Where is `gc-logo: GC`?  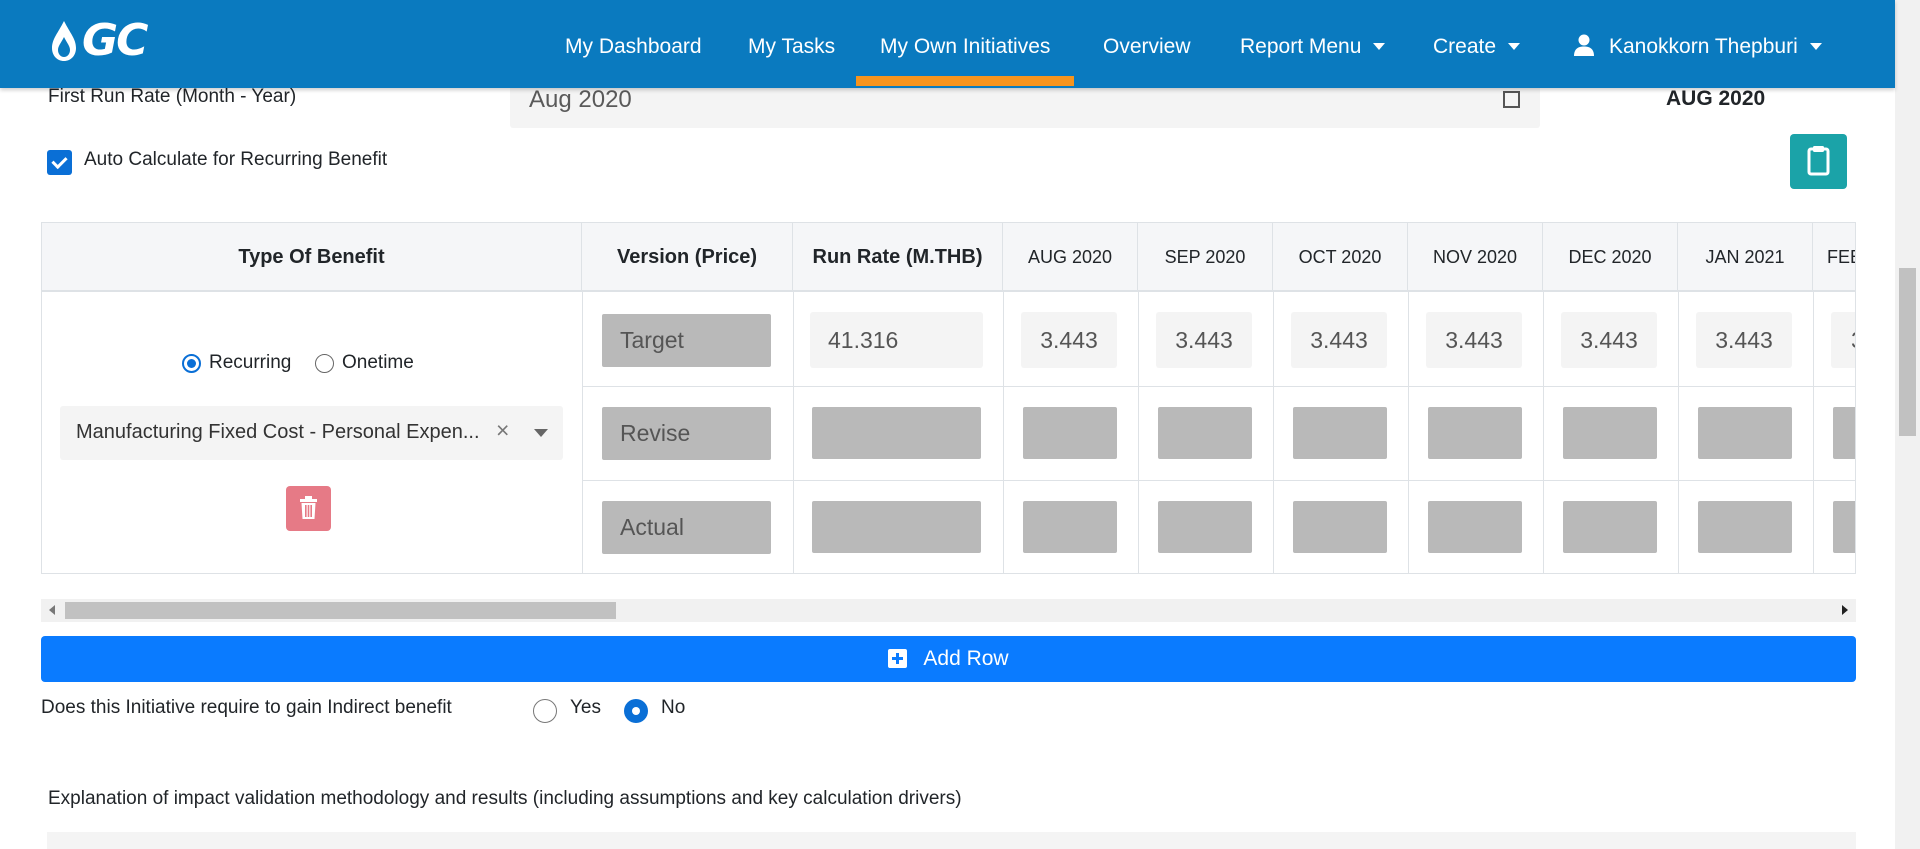 gc-logo: GC is located at coordinates (98, 40).